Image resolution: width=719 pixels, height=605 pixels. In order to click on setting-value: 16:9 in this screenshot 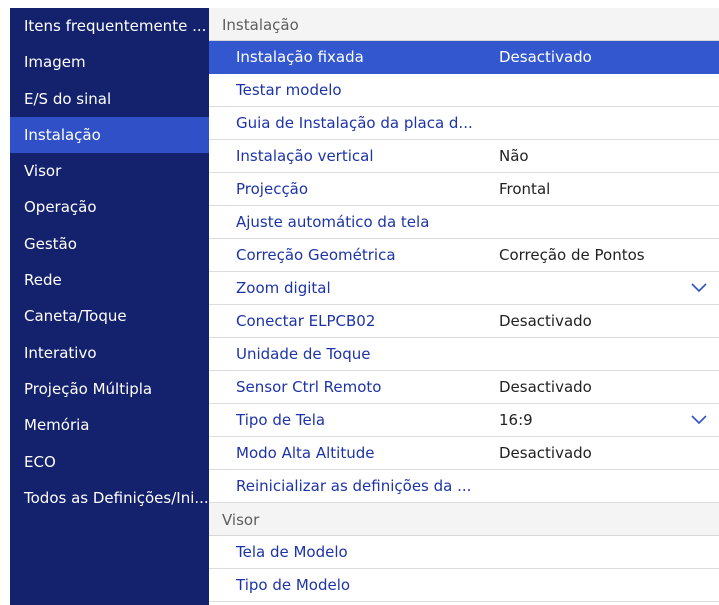, I will do `click(516, 420)`.